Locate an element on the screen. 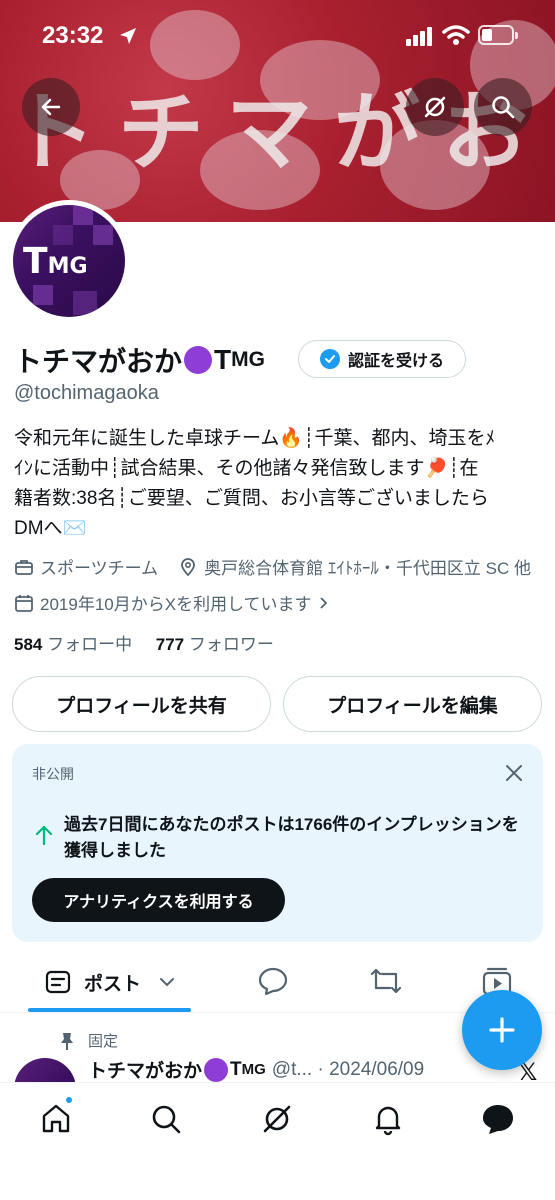  profile-name-text: トチマがおか is located at coordinates (98, 361).